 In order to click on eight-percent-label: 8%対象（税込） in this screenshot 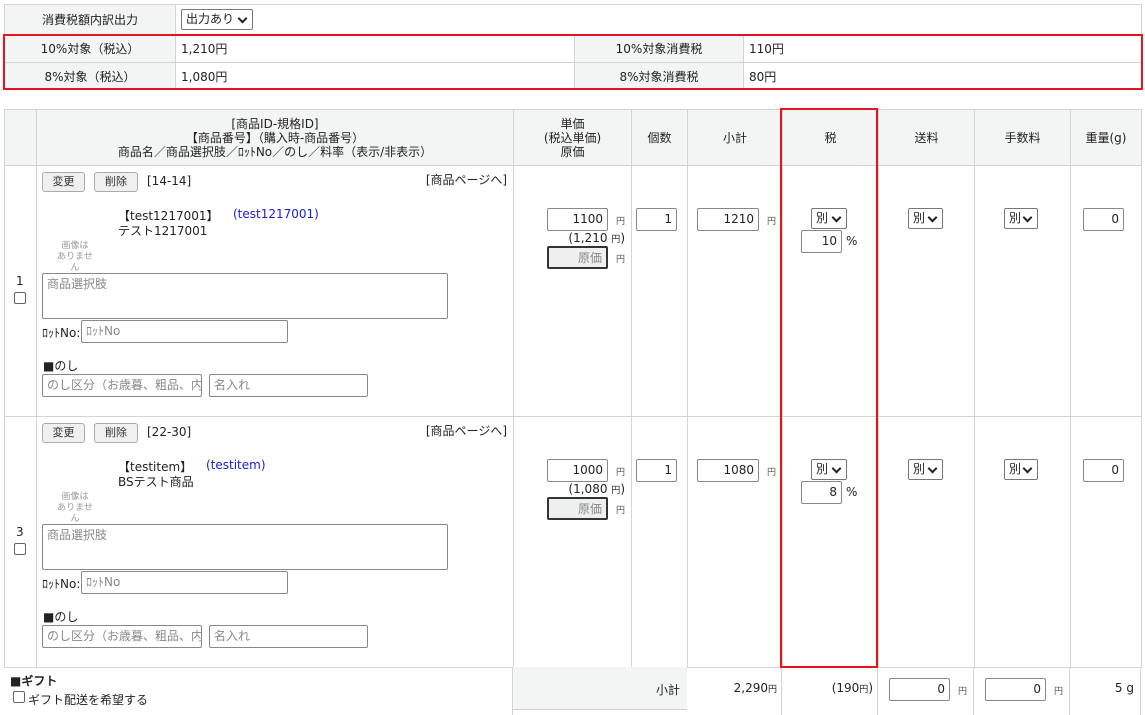, I will do `click(90, 76)`.